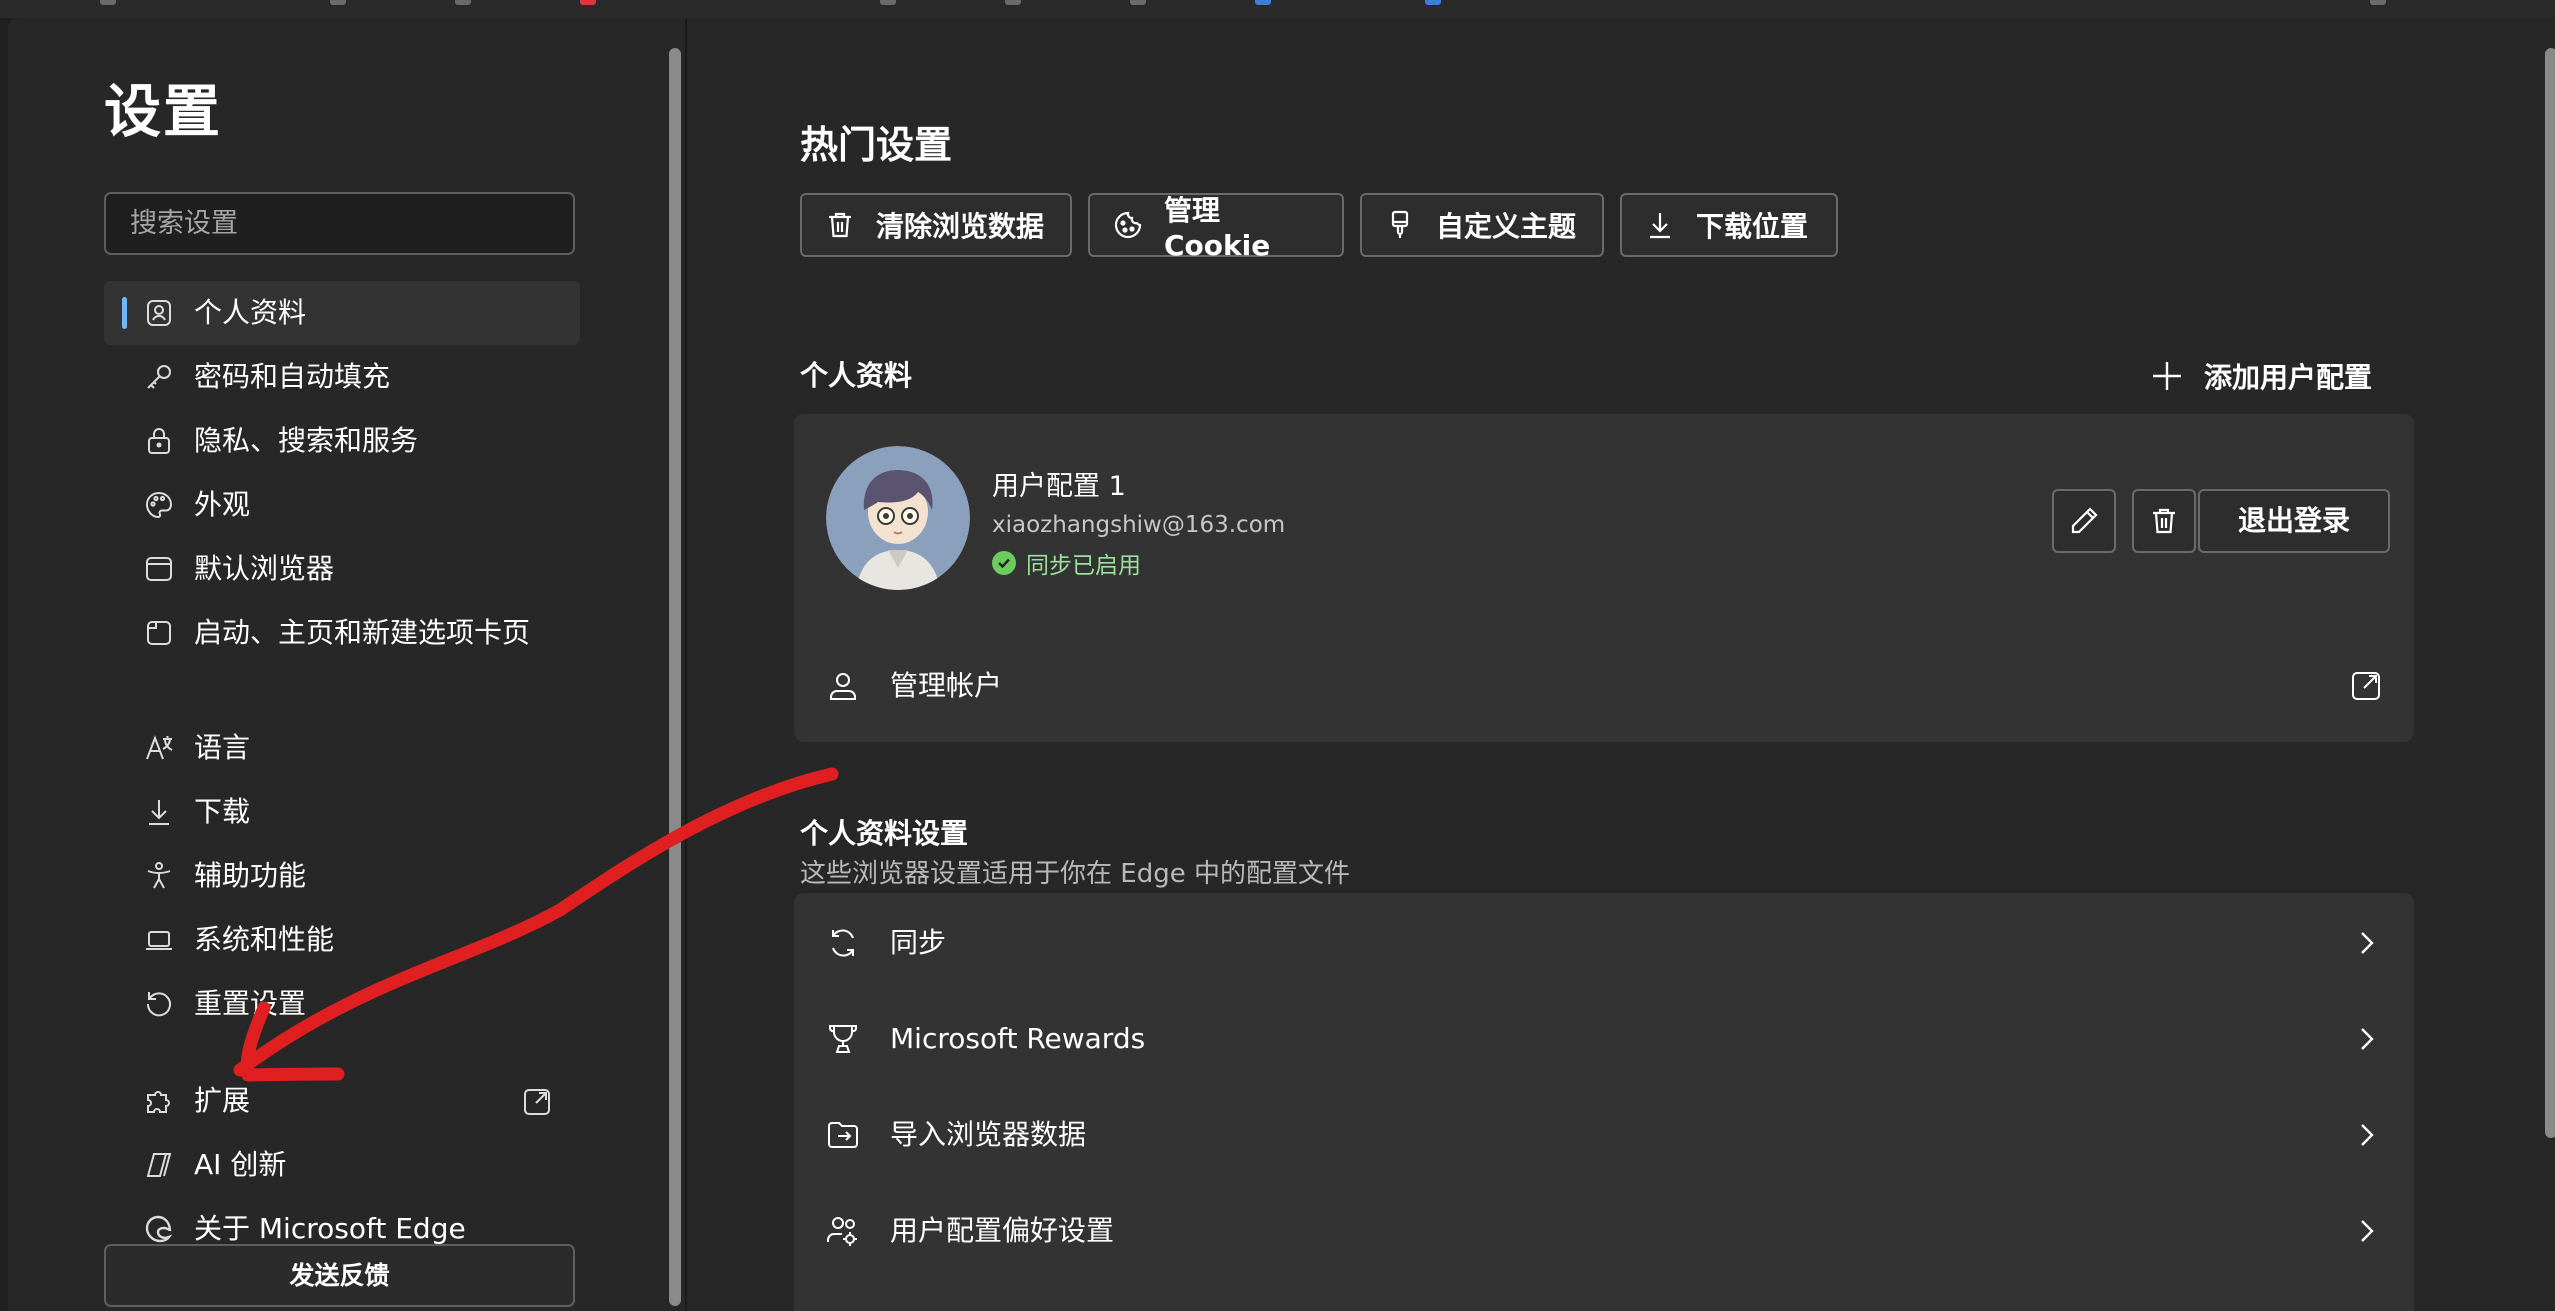 The width and height of the screenshot is (2555, 1311). Describe the element at coordinates (1506, 226) in the screenshot. I see `quick-button-label: 自定义主题` at that location.